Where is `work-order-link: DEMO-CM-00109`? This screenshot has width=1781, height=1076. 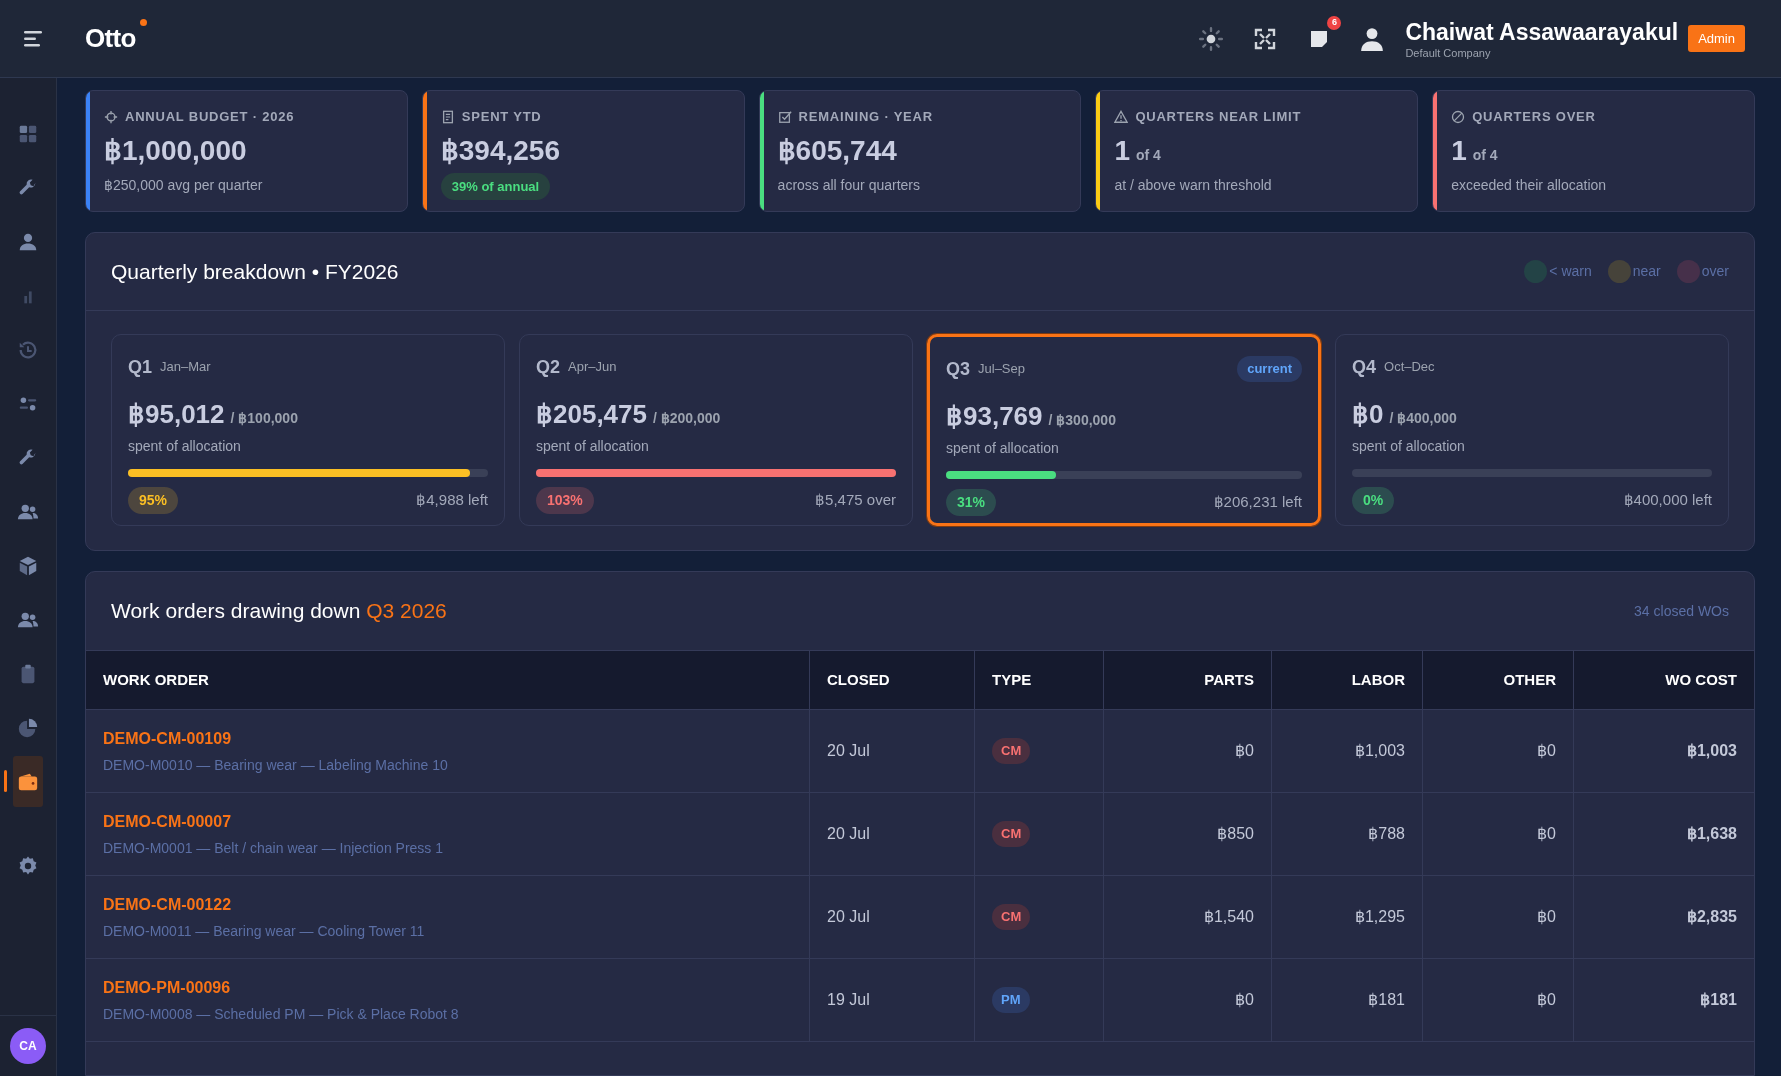
work-order-link: DEMO-CM-00109 is located at coordinates (167, 738).